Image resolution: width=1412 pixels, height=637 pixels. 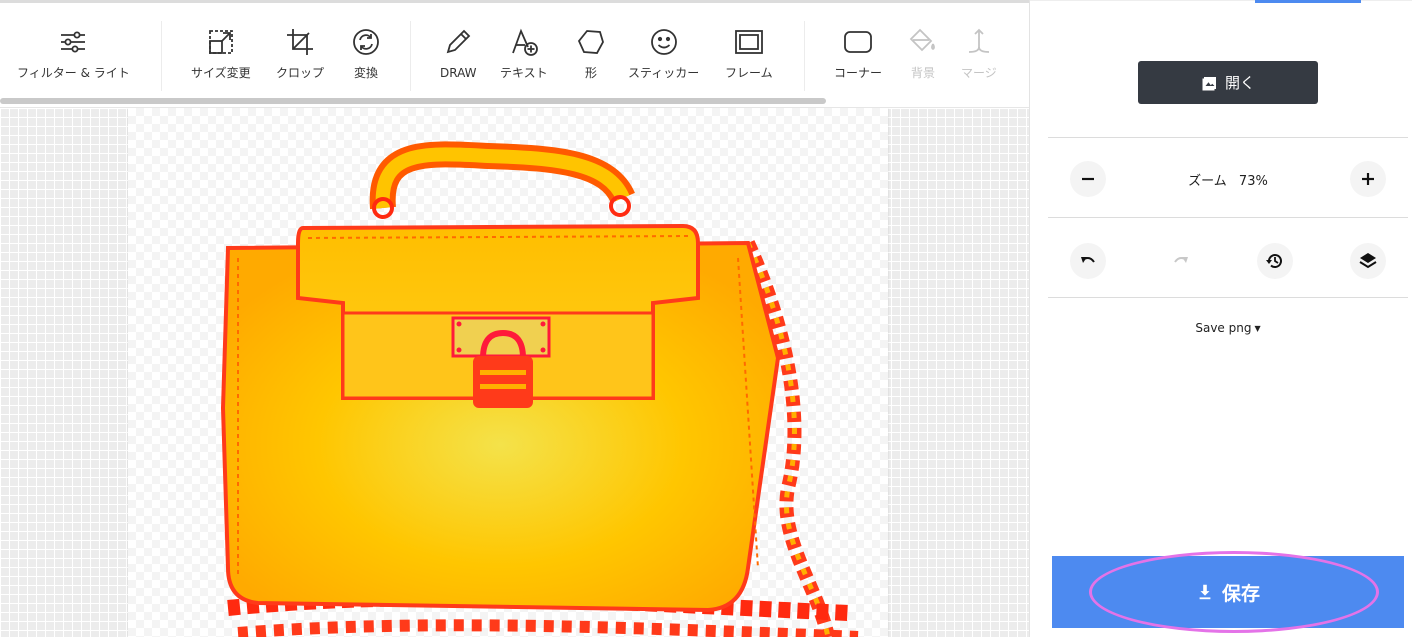 I want to click on tool-label: クロップ, so click(x=300, y=73).